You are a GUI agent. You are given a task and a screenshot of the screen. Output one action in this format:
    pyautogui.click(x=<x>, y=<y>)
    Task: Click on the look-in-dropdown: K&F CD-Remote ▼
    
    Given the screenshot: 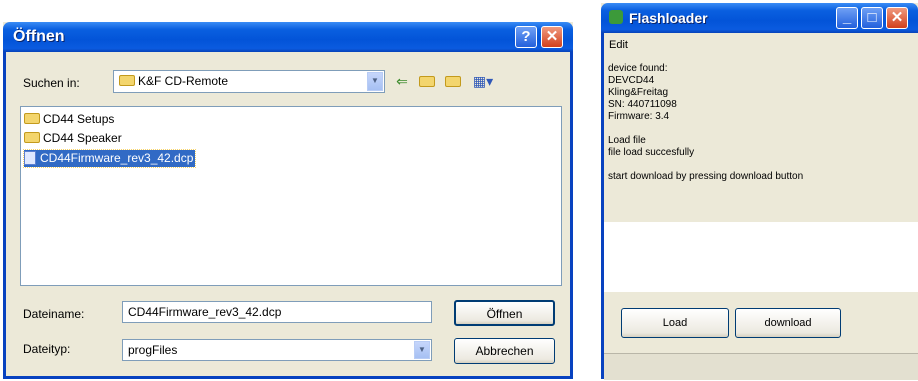 What is the action you would take?
    pyautogui.click(x=249, y=81)
    